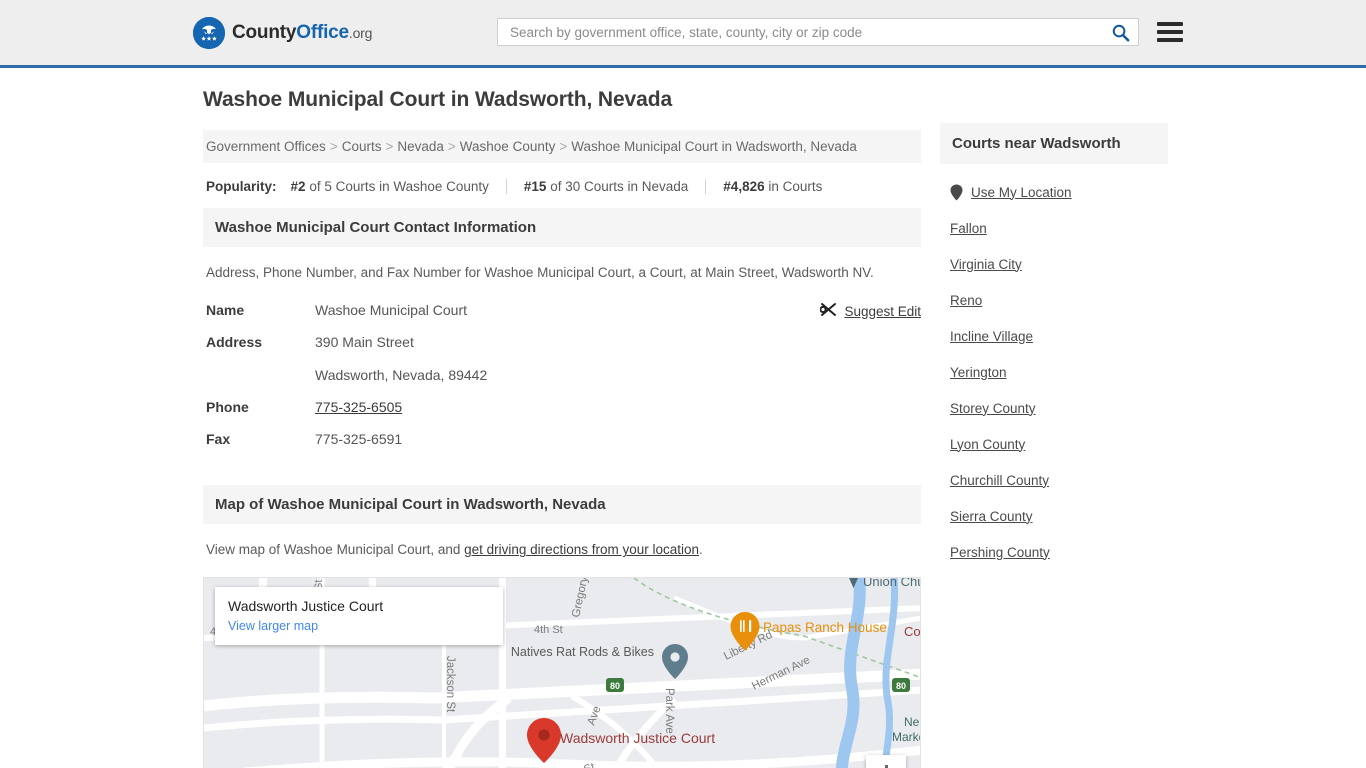  Describe the element at coordinates (234, 342) in the screenshot. I see `contact-key-address: Address` at that location.